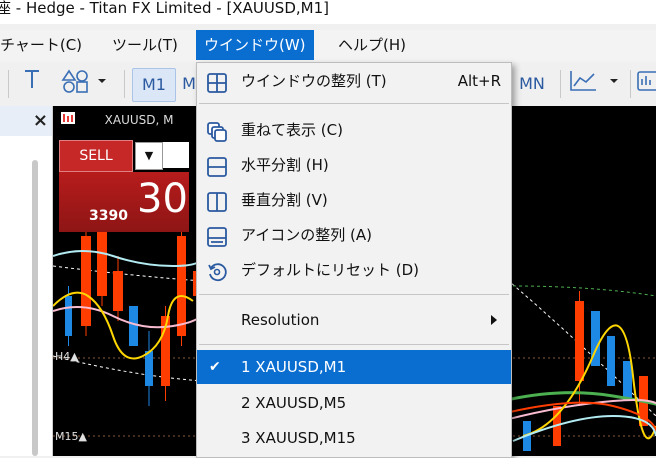 This screenshot has width=656, height=458. What do you see at coordinates (328, 46) in the screenshot?
I see `menu-bar: チャート(C) ツール(T) ウインドウ(W) ヘルプ(H)` at bounding box center [328, 46].